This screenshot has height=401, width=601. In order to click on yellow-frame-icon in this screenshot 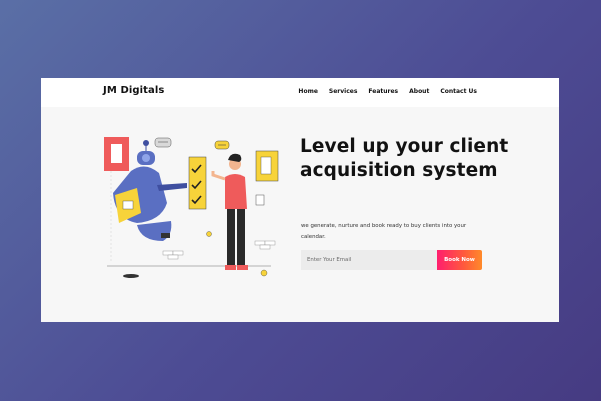, I will do `click(267, 166)`.